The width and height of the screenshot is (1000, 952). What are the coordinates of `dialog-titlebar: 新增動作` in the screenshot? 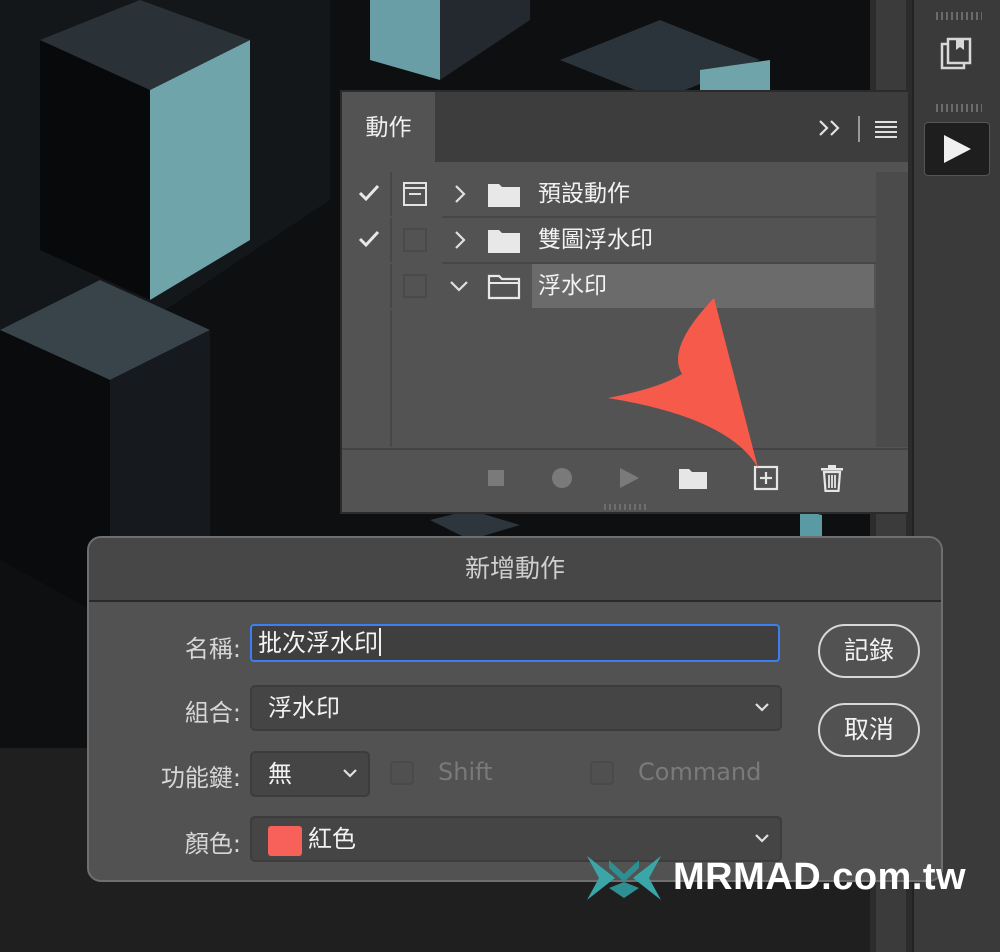 It's located at (515, 570).